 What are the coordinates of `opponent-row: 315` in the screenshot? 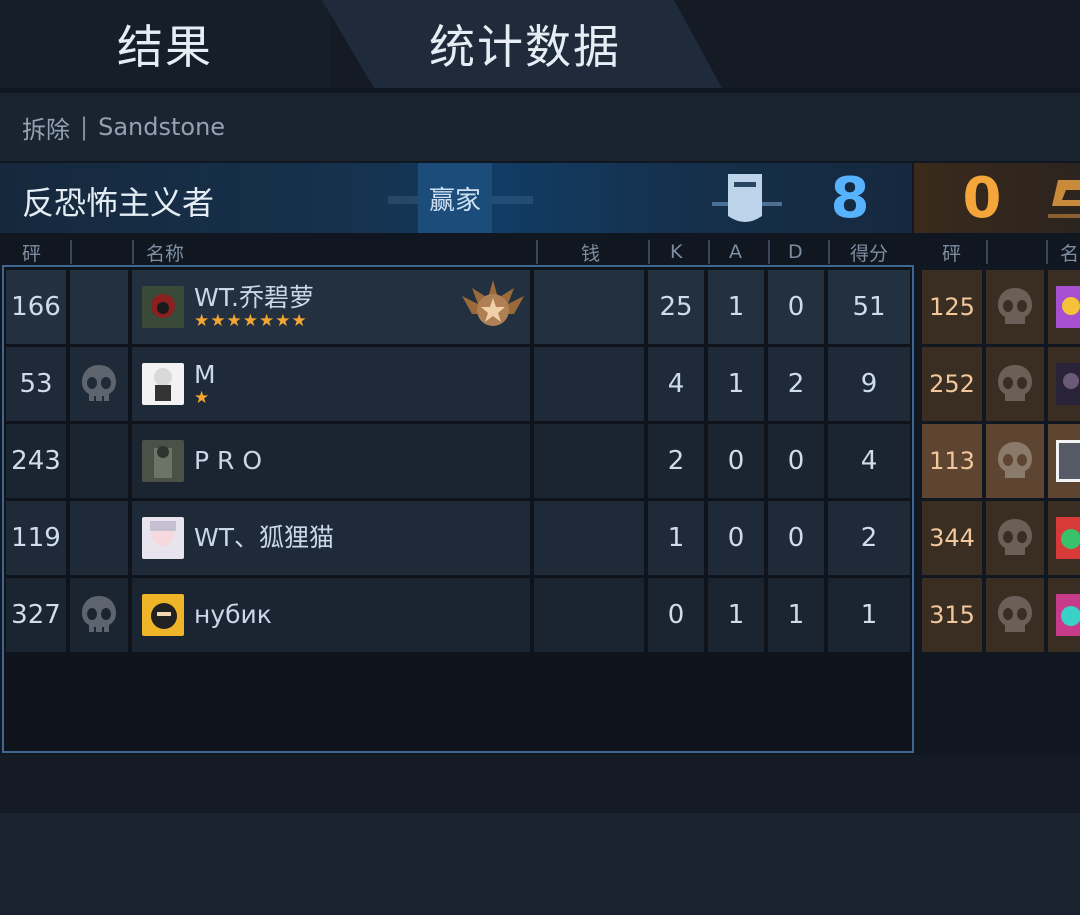 It's located at (1001, 615).